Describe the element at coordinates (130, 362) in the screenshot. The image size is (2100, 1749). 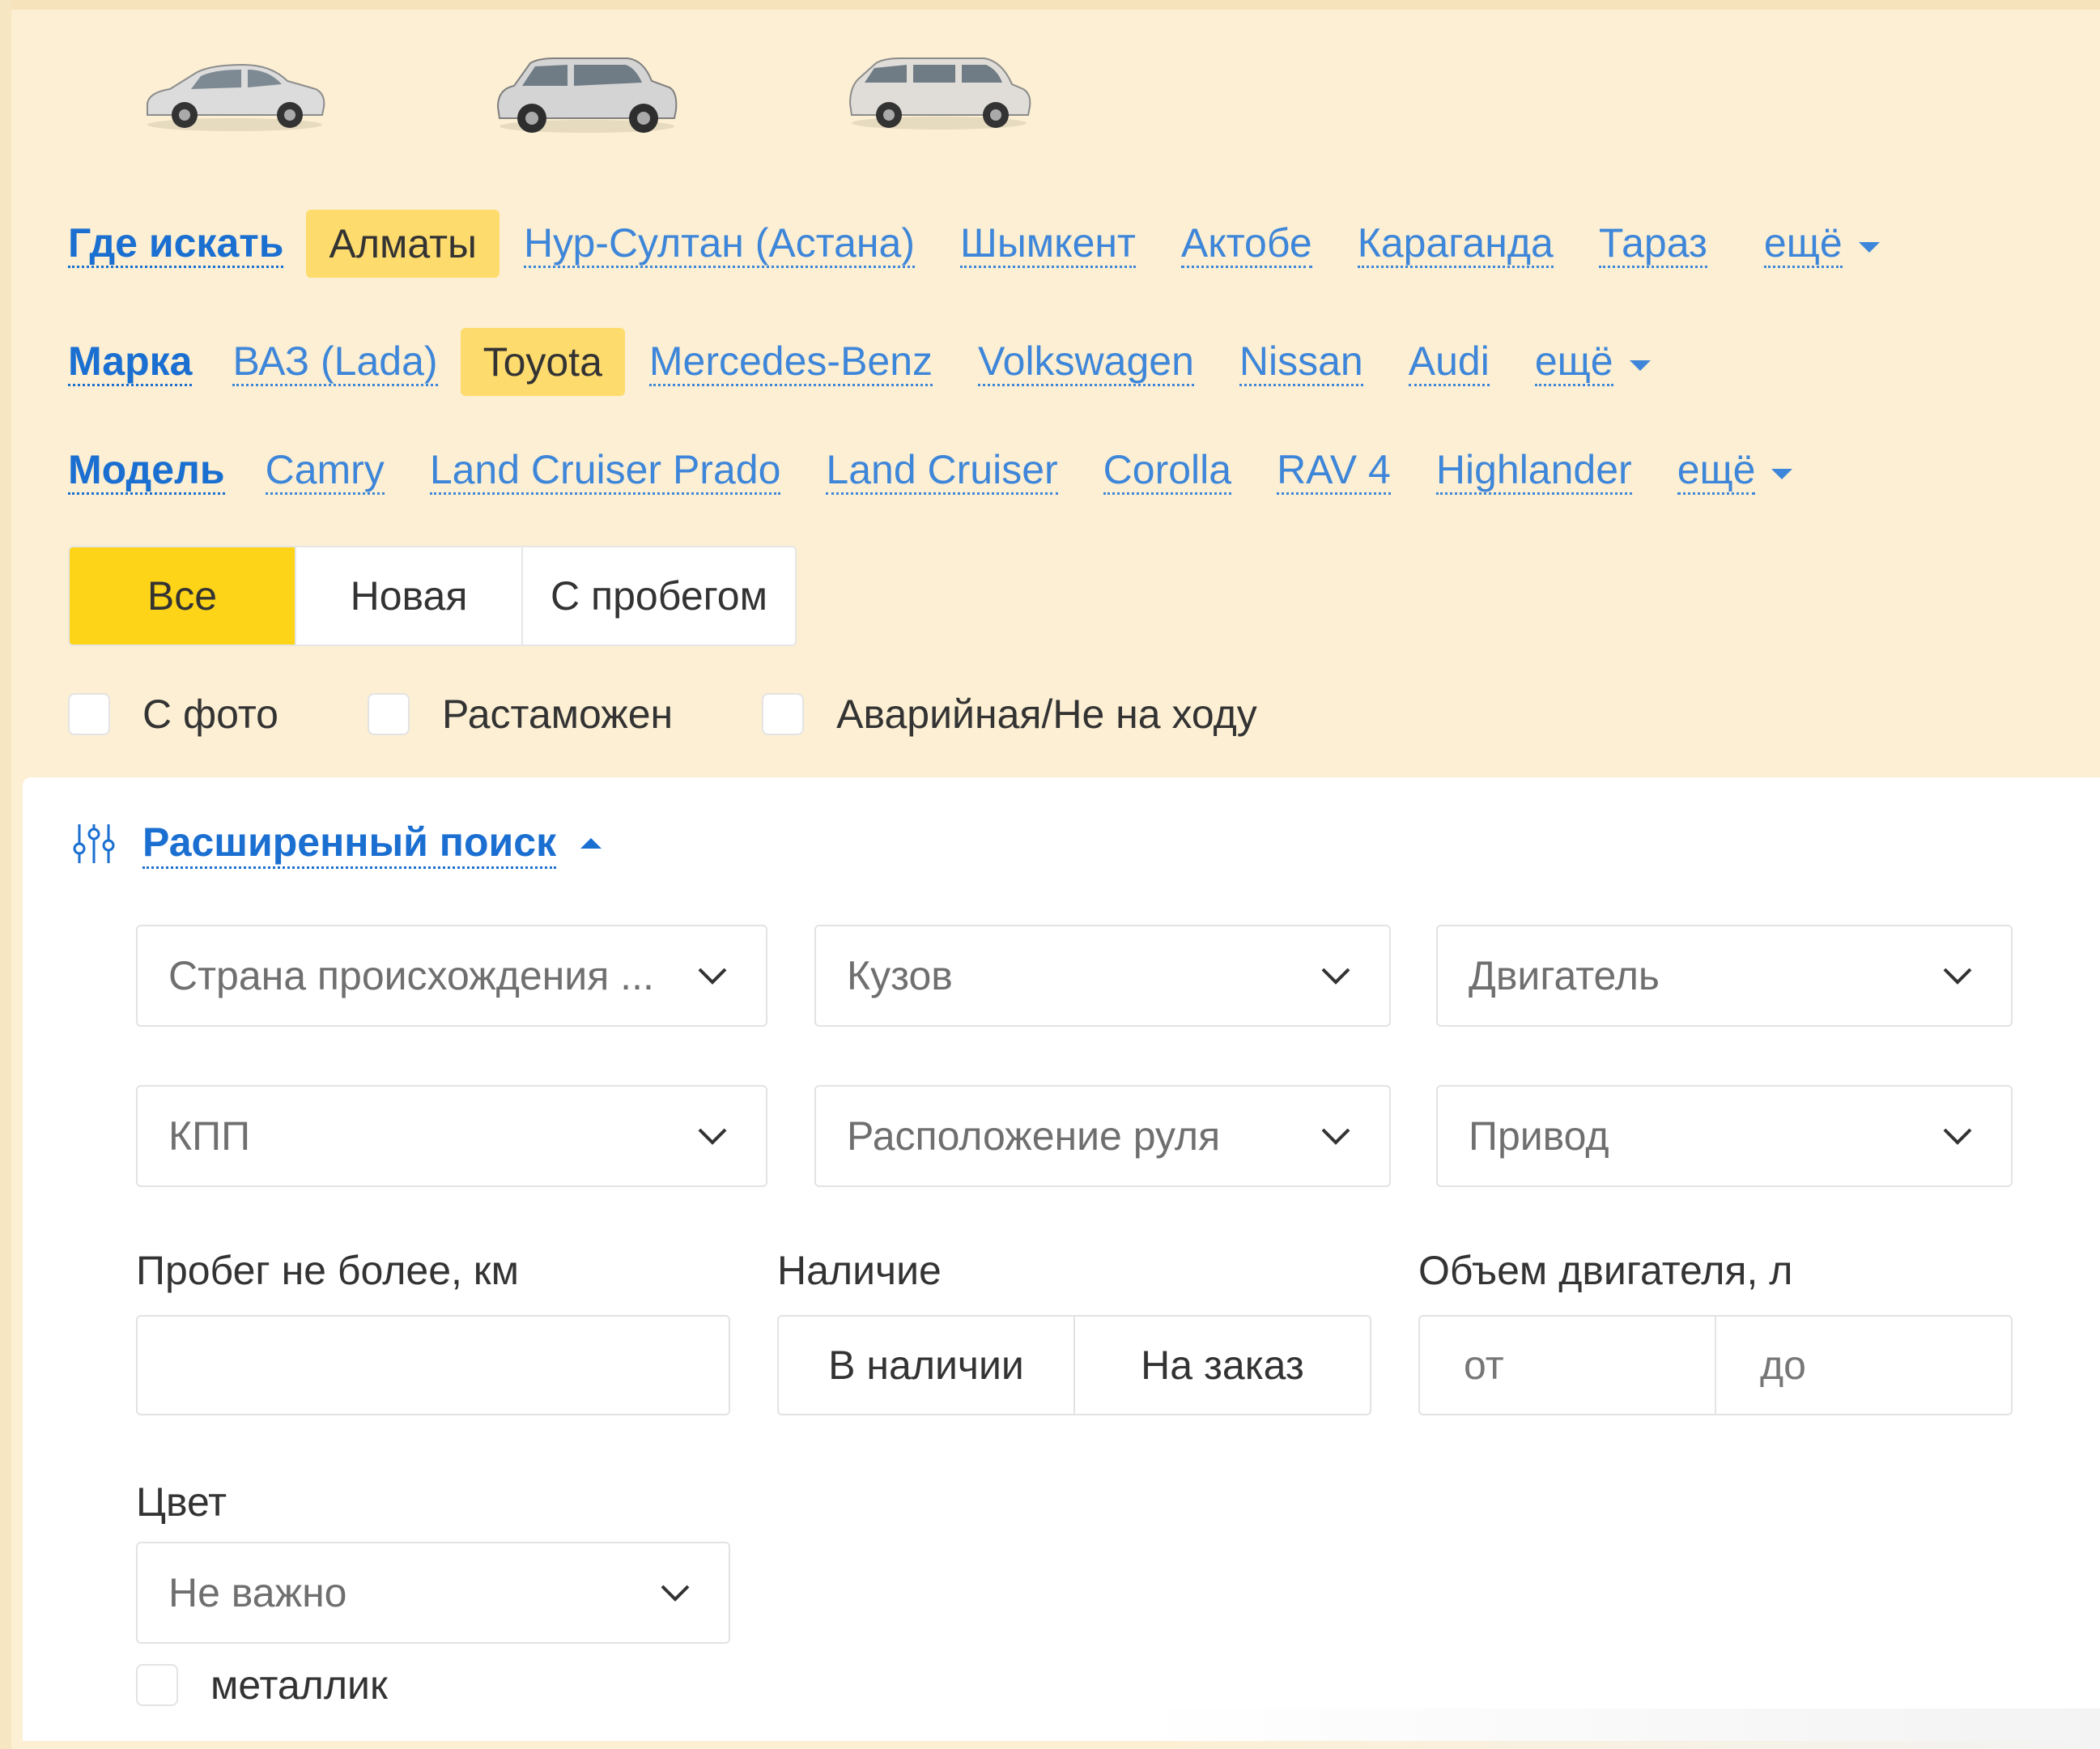
I see `brand-label: Марка` at that location.